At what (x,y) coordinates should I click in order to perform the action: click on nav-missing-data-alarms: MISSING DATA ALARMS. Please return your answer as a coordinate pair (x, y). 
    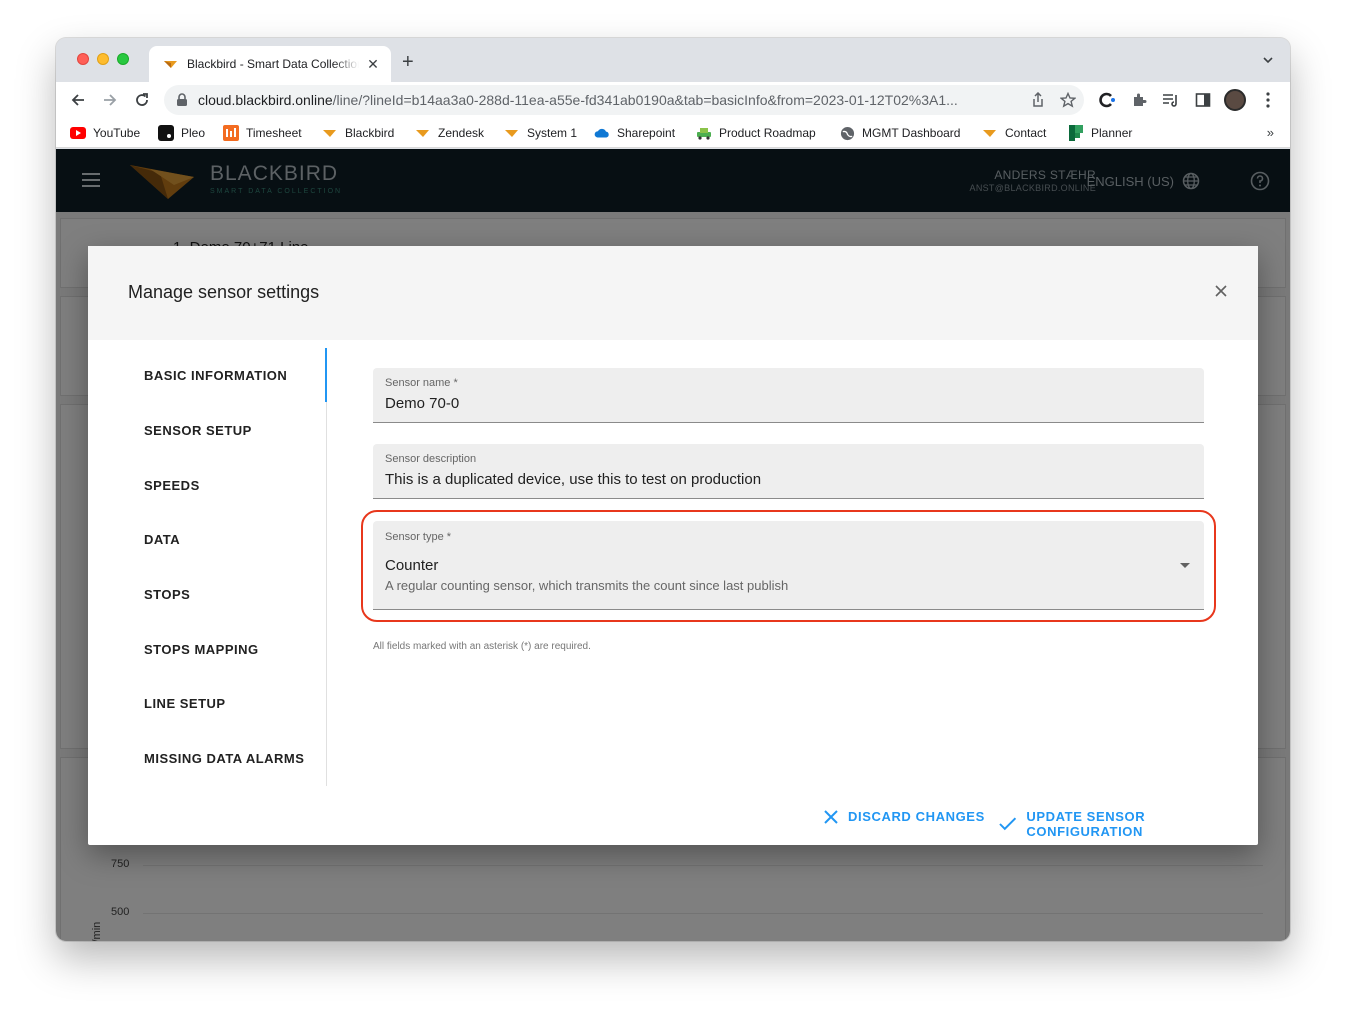
    Looking at the image, I should click on (224, 758).